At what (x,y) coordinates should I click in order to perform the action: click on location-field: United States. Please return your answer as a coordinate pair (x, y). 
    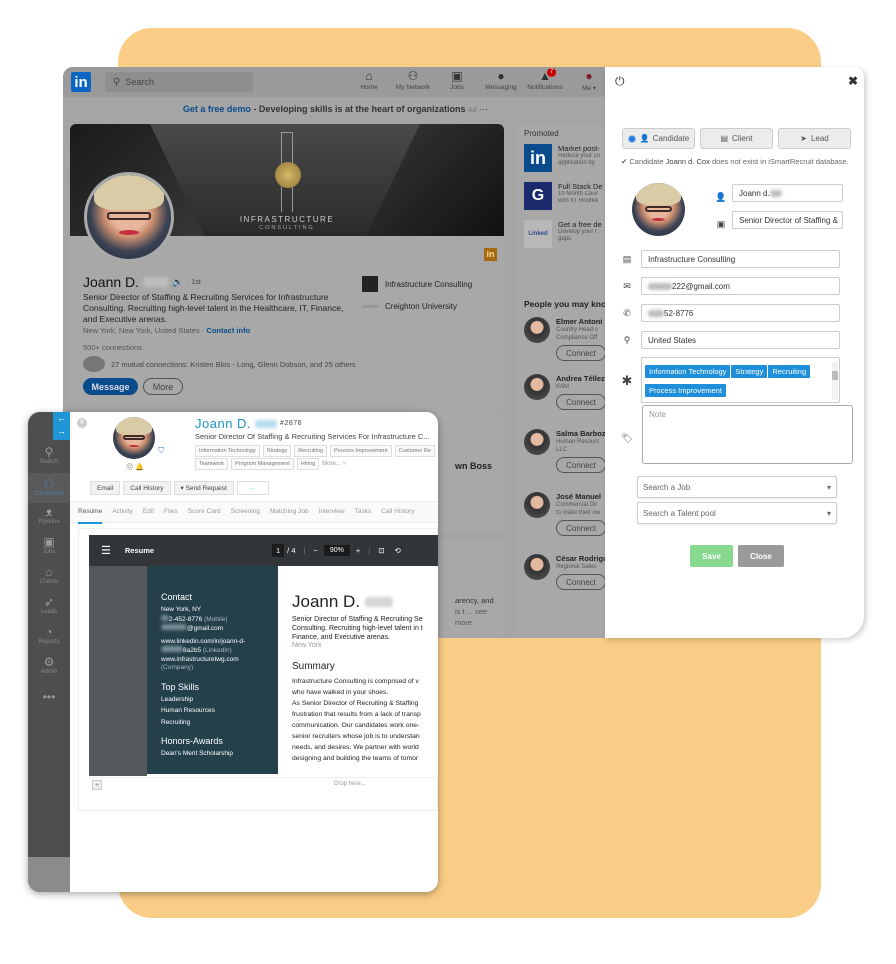
    Looking at the image, I should click on (740, 340).